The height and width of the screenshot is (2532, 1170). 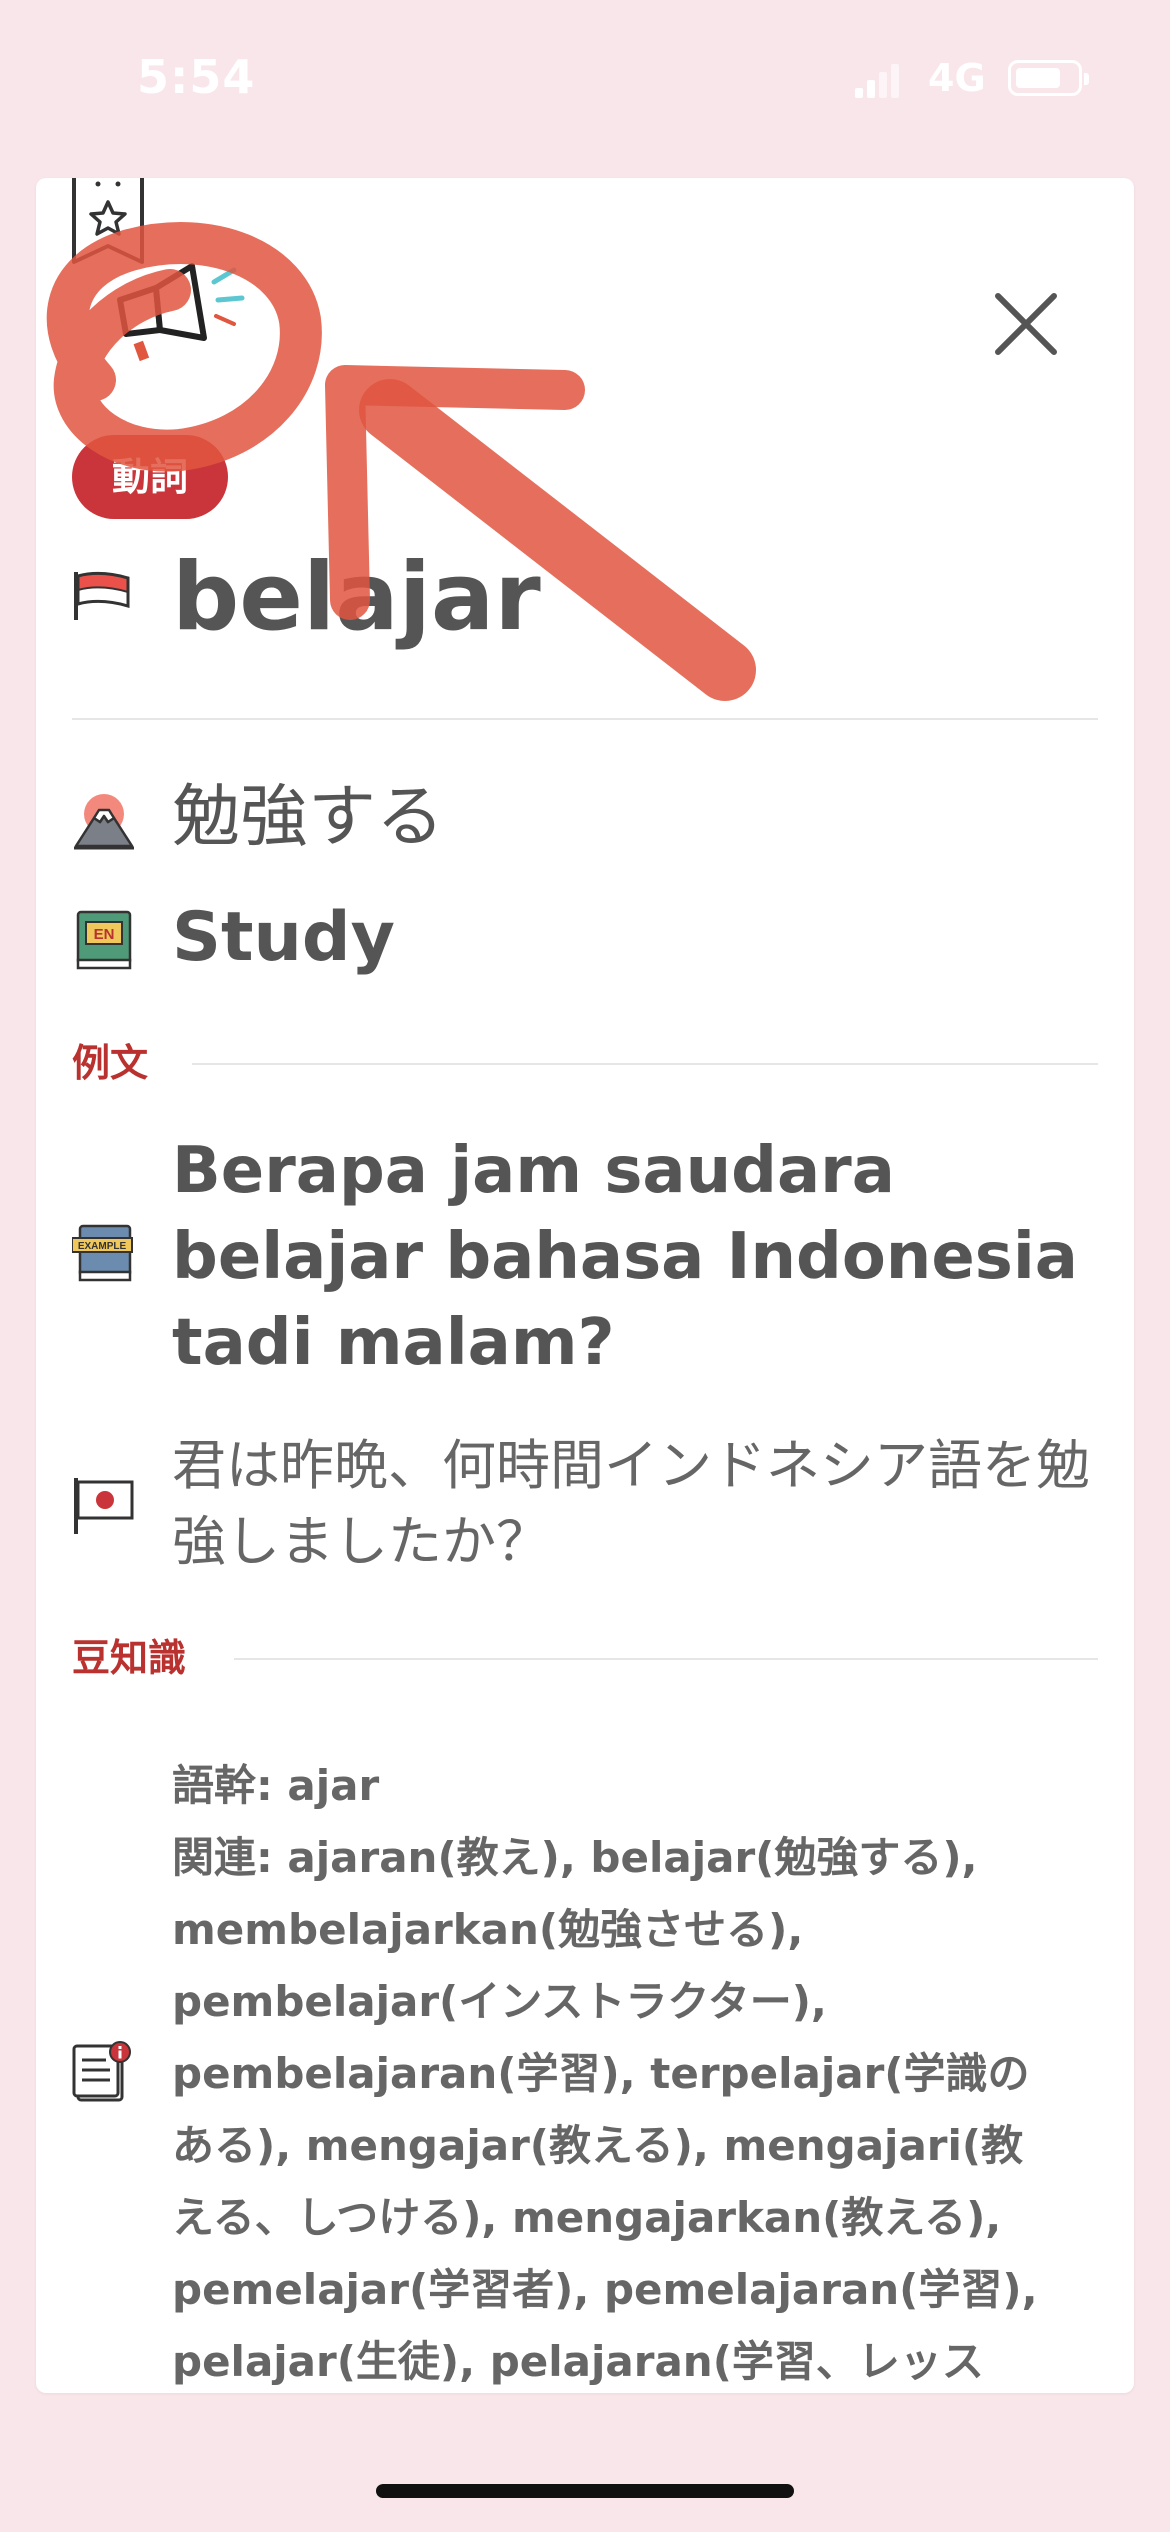 What do you see at coordinates (102, 595) in the screenshot?
I see `indonesia-flag-icon` at bounding box center [102, 595].